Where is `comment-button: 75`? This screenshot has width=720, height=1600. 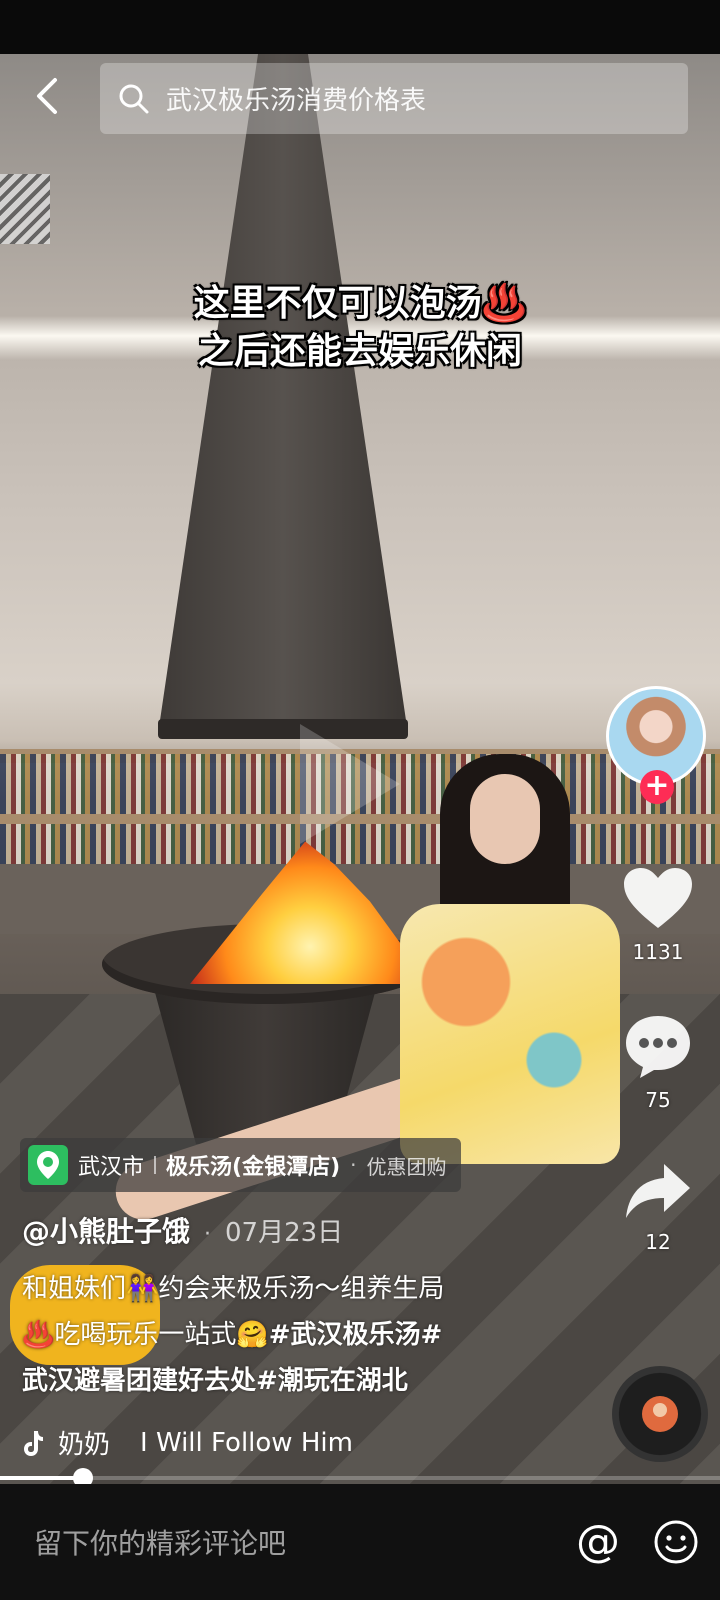 comment-button: 75 is located at coordinates (658, 1062).